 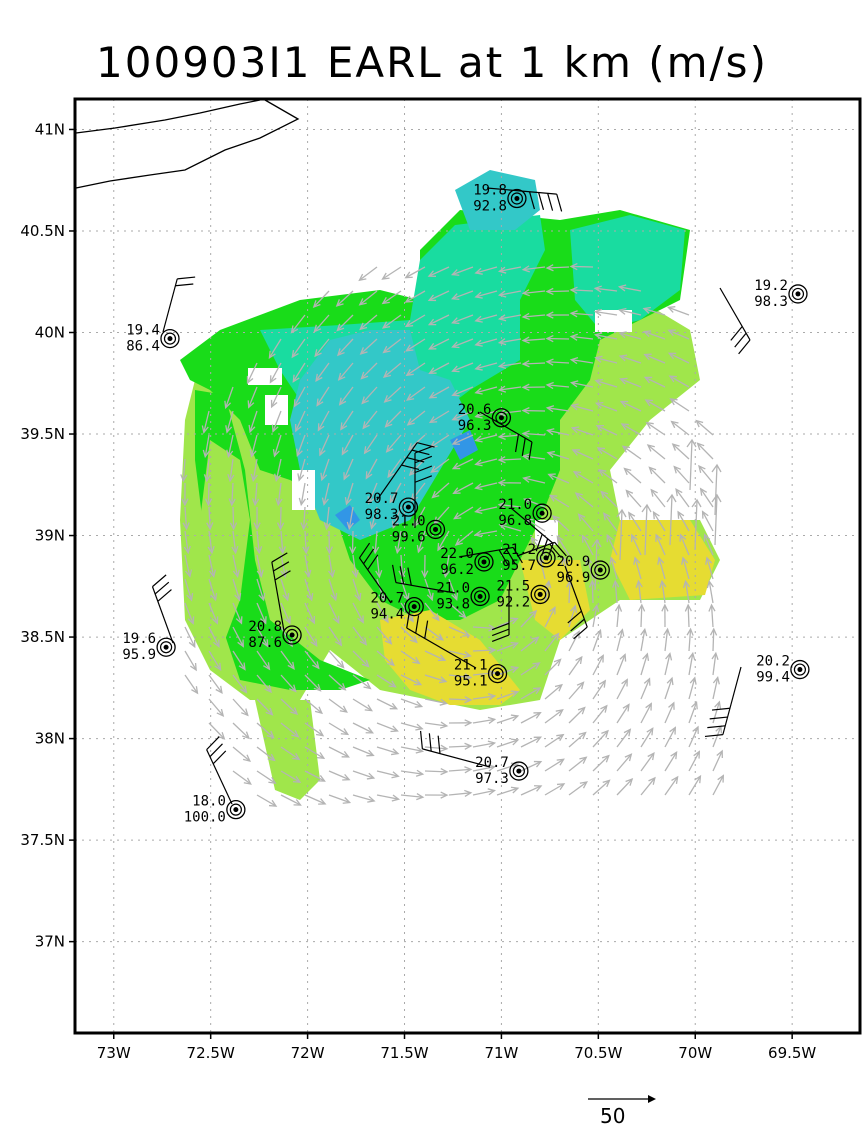 What do you see at coordinates (613, 1116) in the screenshot?
I see `scale-arrow-label: 50` at bounding box center [613, 1116].